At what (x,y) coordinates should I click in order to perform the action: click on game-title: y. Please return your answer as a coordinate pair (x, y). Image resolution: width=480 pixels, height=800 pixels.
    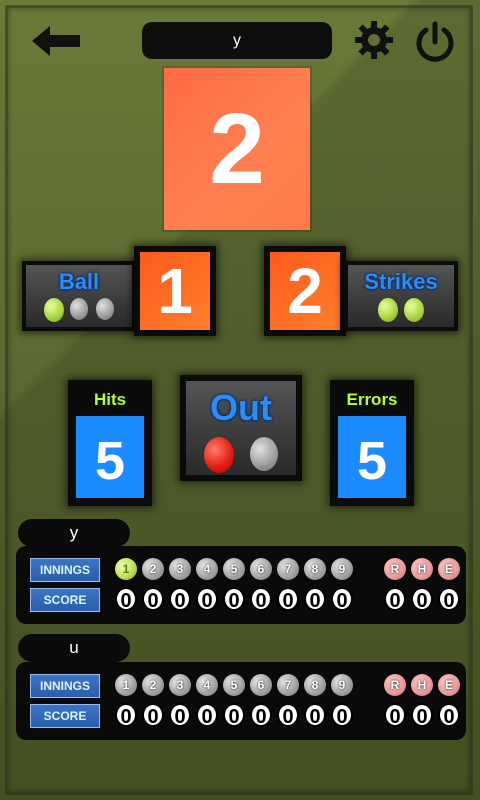
    Looking at the image, I should click on (237, 40).